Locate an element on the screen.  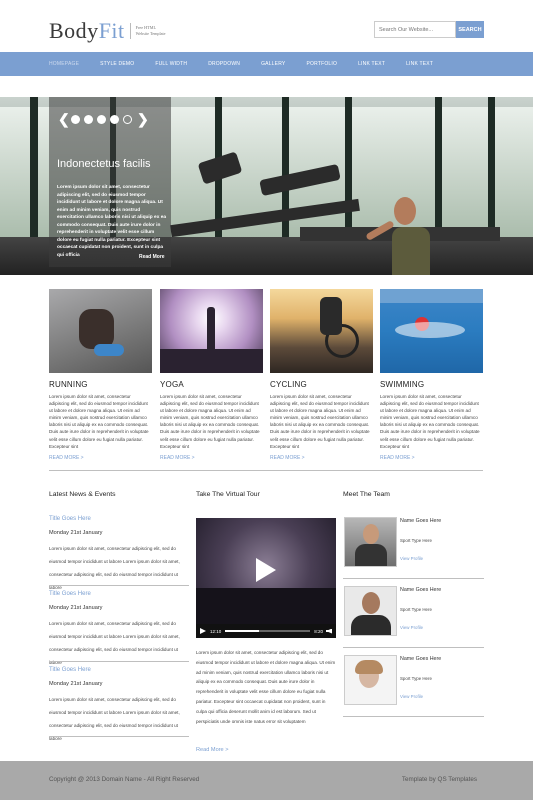
video-figure-shape is located at coordinates (265, 603).